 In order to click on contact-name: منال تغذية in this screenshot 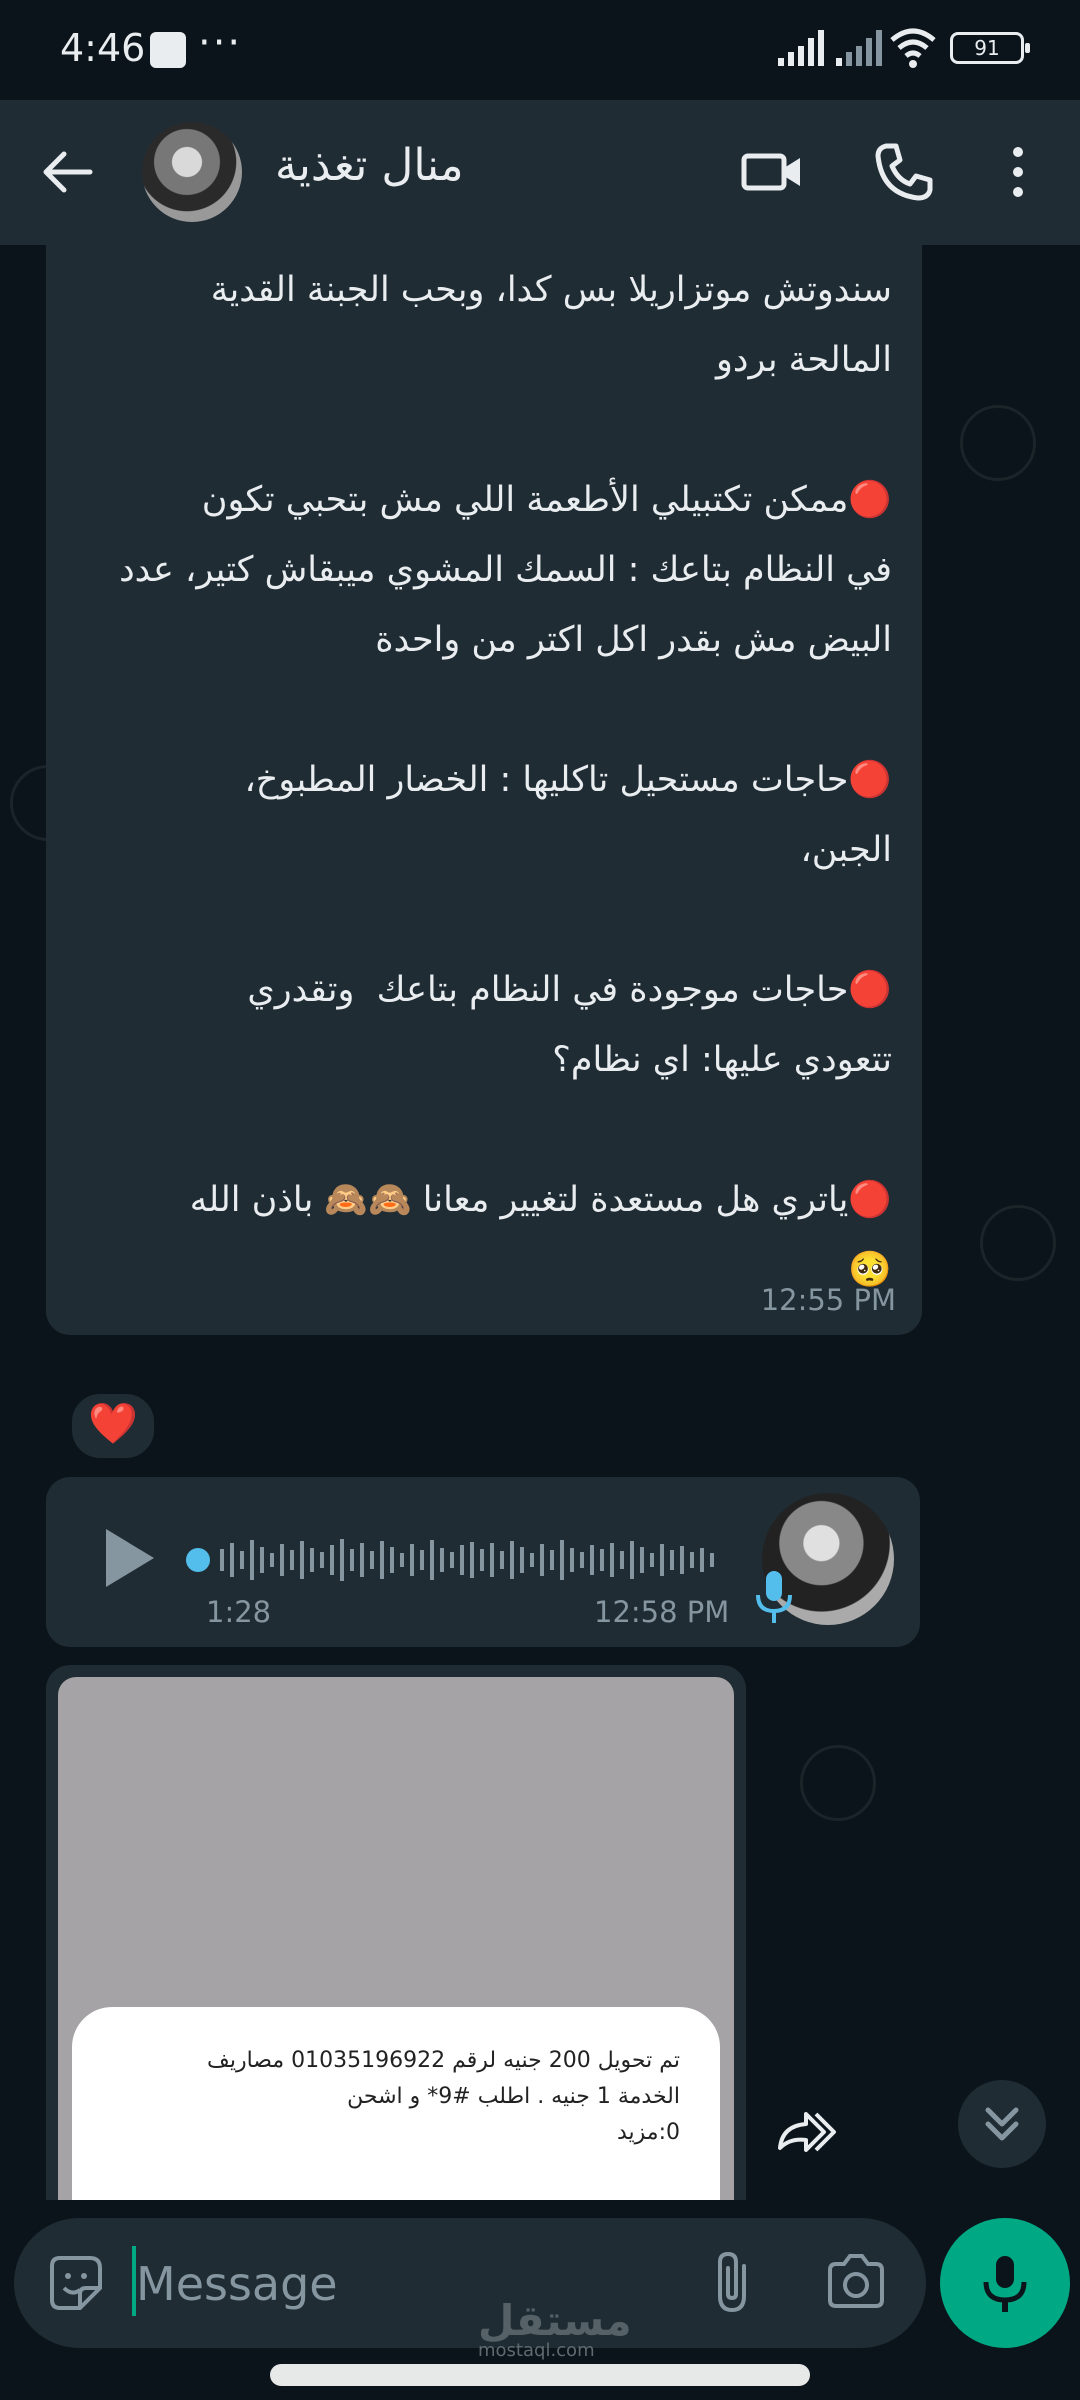, I will do `click(369, 165)`.